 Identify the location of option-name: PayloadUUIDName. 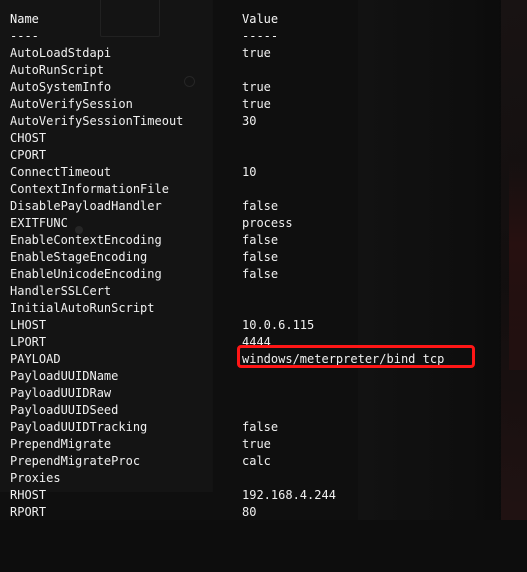
(64, 376).